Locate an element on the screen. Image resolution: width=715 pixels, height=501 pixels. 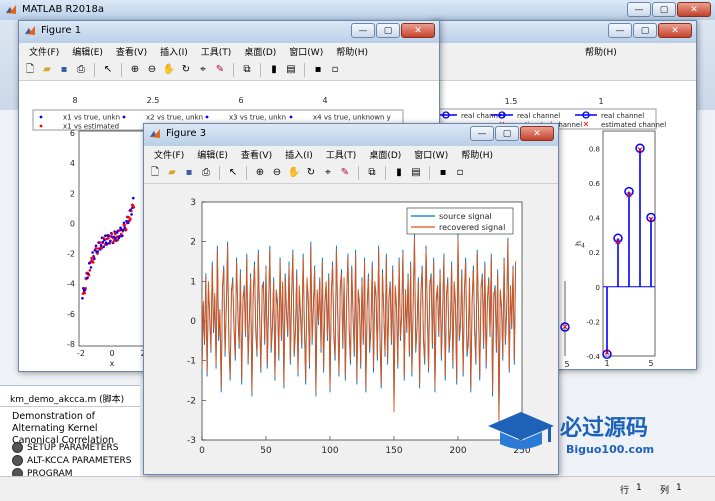
status-bar: 行 1 列 1 is located at coordinates (357, 488).